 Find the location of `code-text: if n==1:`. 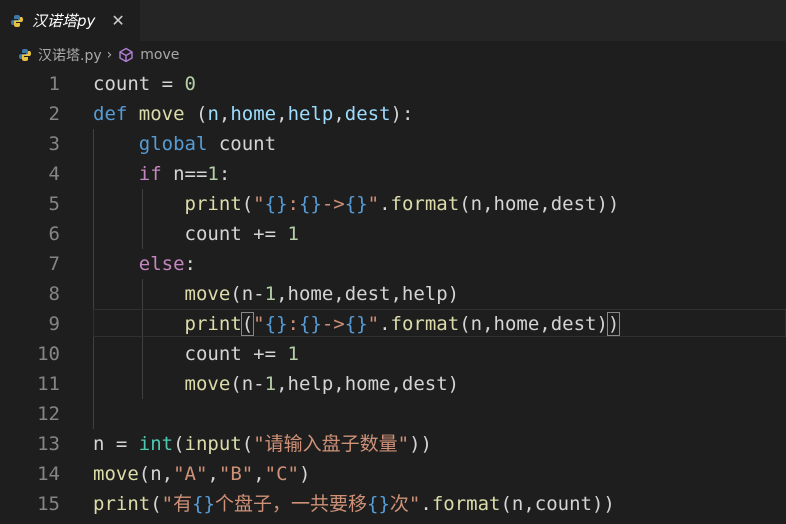

code-text: if n==1: is located at coordinates (162, 174).